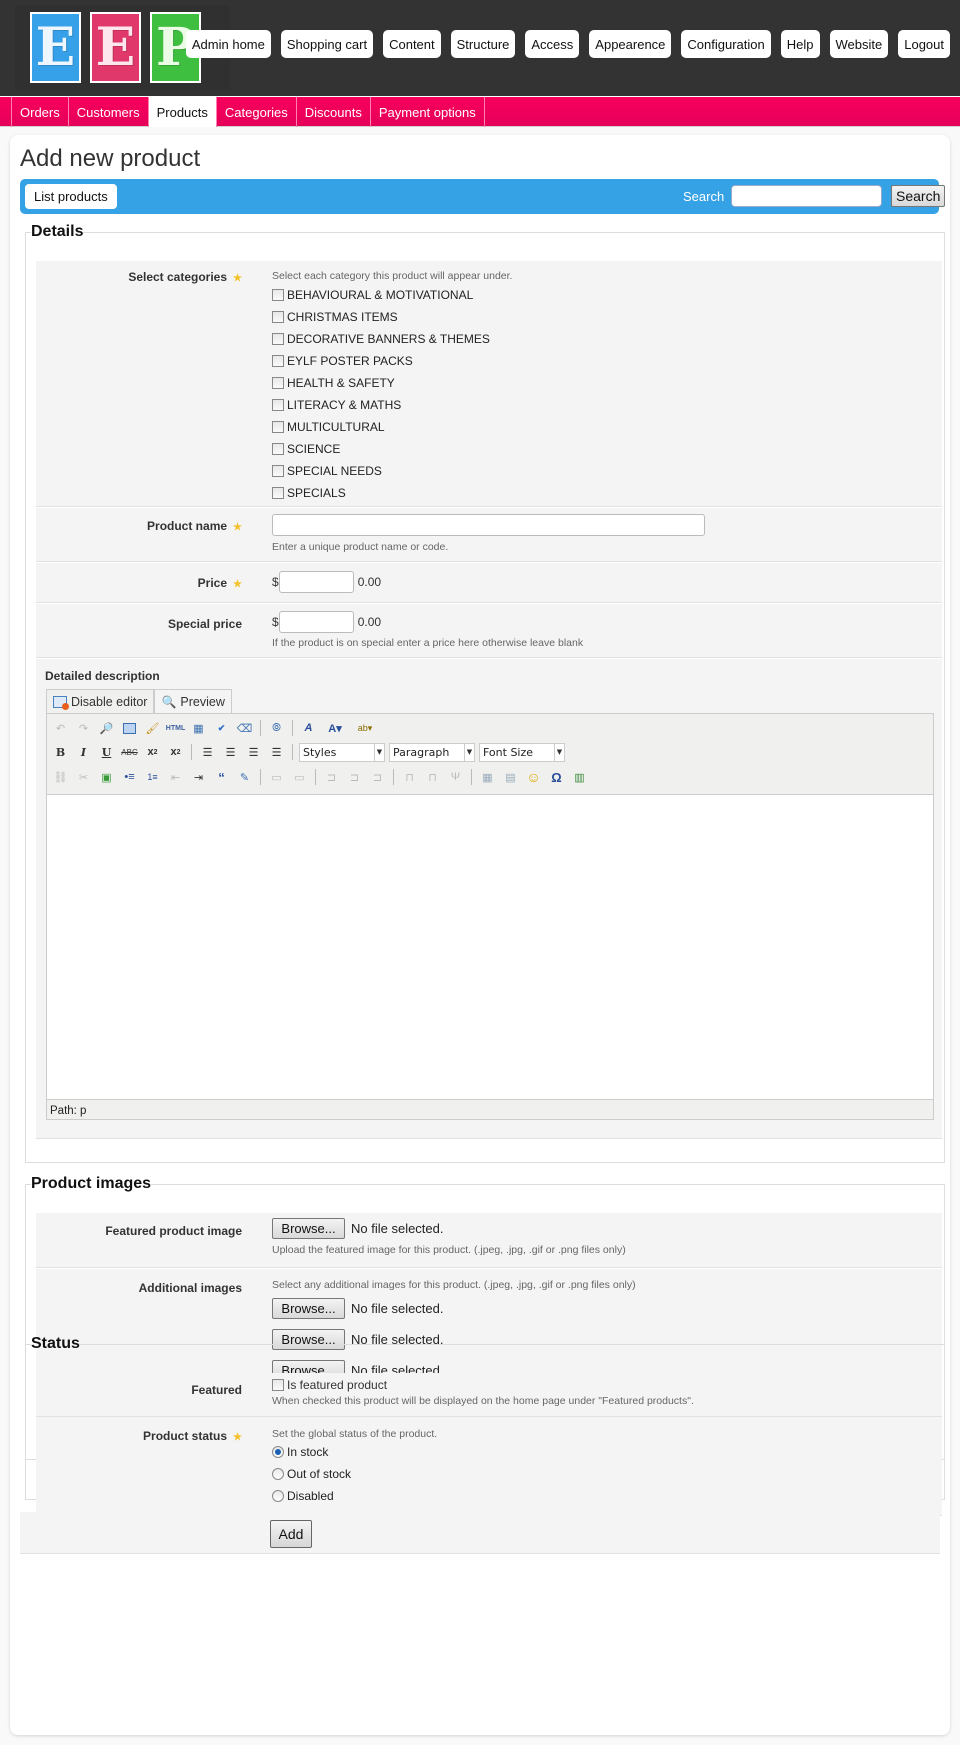 Image resolution: width=960 pixels, height=1745 pixels. What do you see at coordinates (392, 361) in the screenshot?
I see `category-item: EYLF POSTER PACKS` at bounding box center [392, 361].